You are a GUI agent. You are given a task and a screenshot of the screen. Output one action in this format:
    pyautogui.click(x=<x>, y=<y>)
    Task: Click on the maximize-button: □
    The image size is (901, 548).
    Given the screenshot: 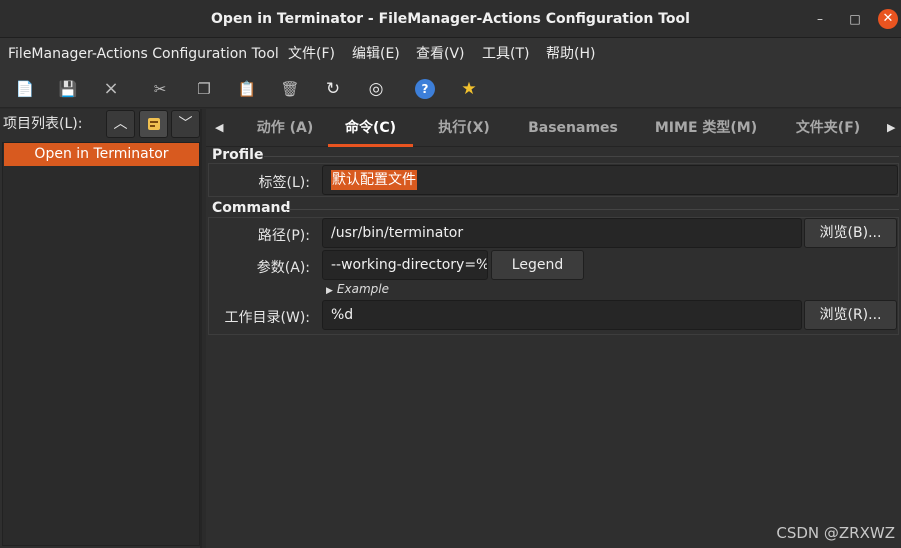 What is the action you would take?
    pyautogui.click(x=855, y=19)
    